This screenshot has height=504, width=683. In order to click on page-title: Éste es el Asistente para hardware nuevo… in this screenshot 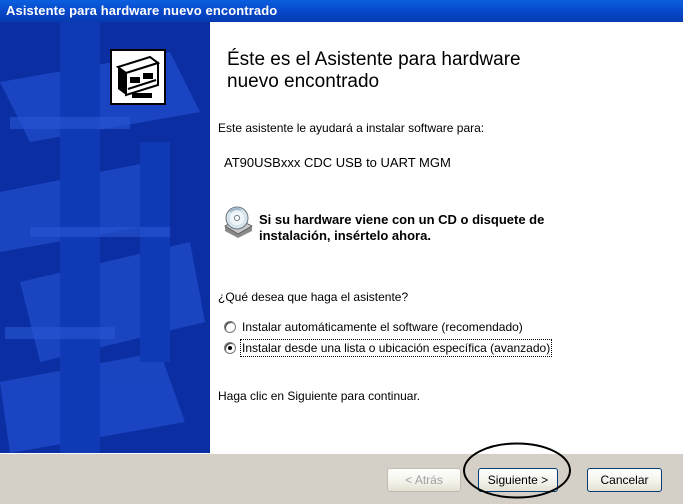, I will do `click(374, 70)`.